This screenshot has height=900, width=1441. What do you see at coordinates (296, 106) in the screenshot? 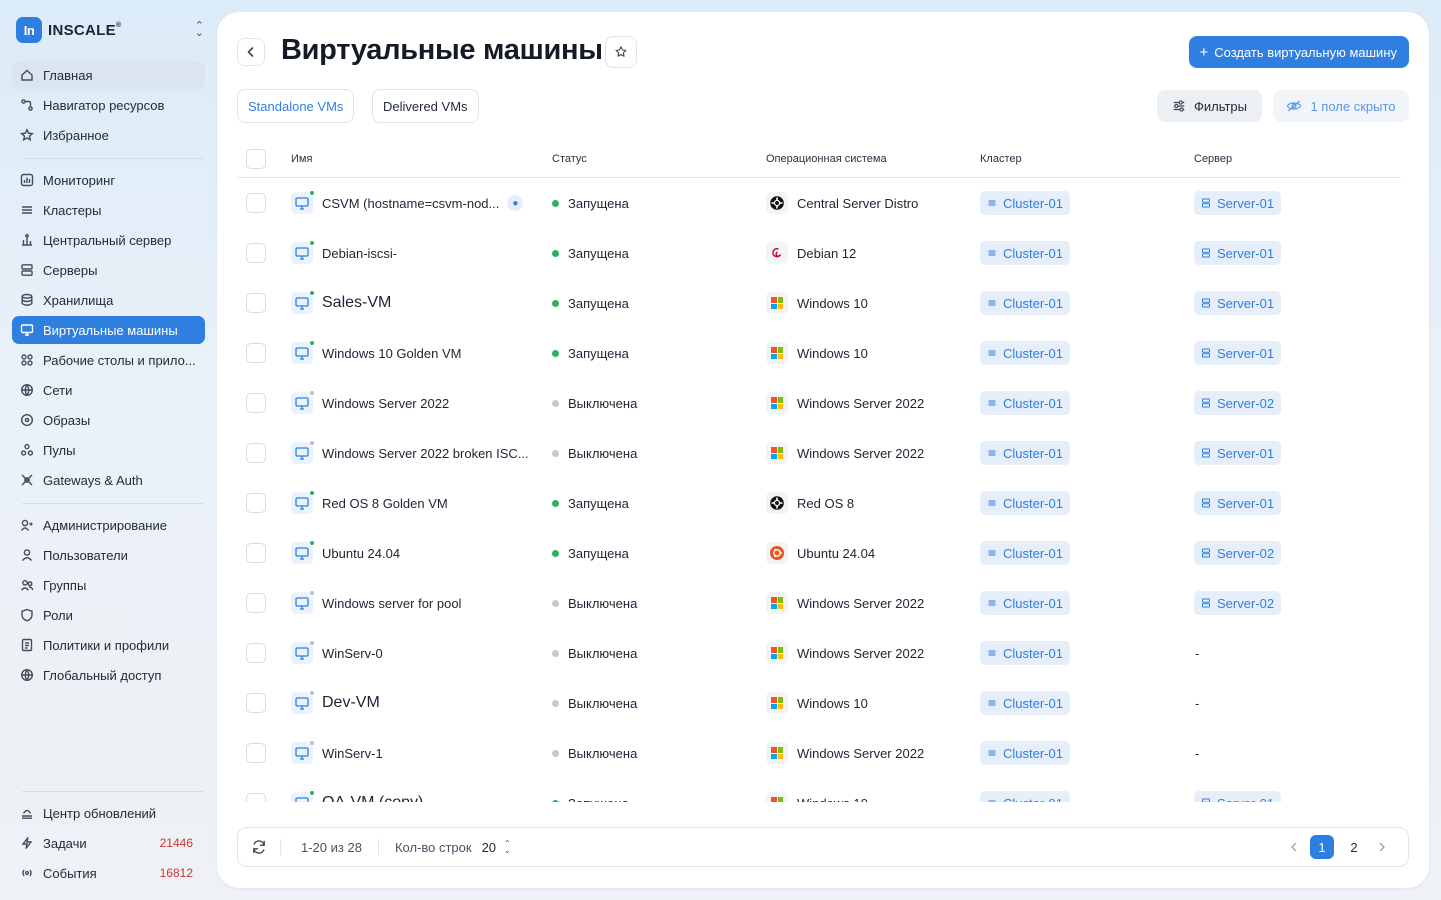
I see `tab-standalone-vms: Standalone VMs` at bounding box center [296, 106].